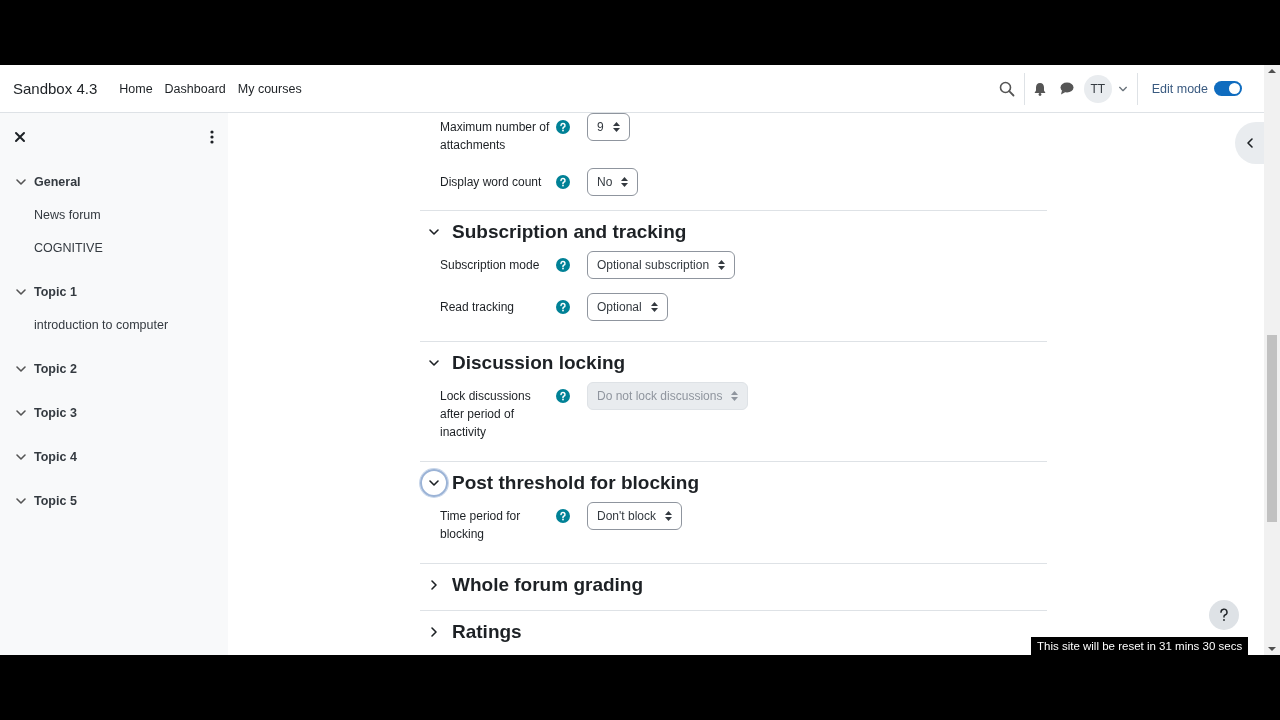  Describe the element at coordinates (55, 368) in the screenshot. I see `section-link: Topic 2` at that location.